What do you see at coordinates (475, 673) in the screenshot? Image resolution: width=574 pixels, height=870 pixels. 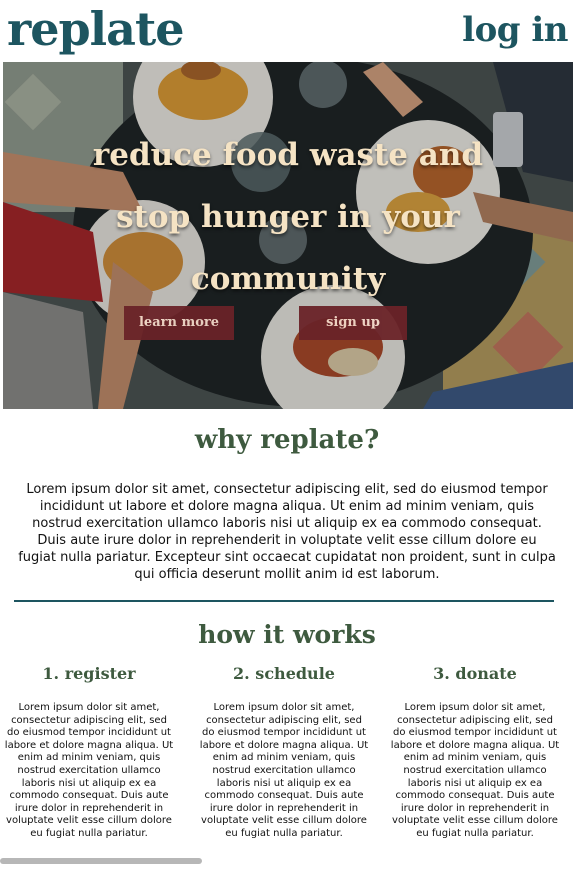 I see `step-title: 3. donate` at bounding box center [475, 673].